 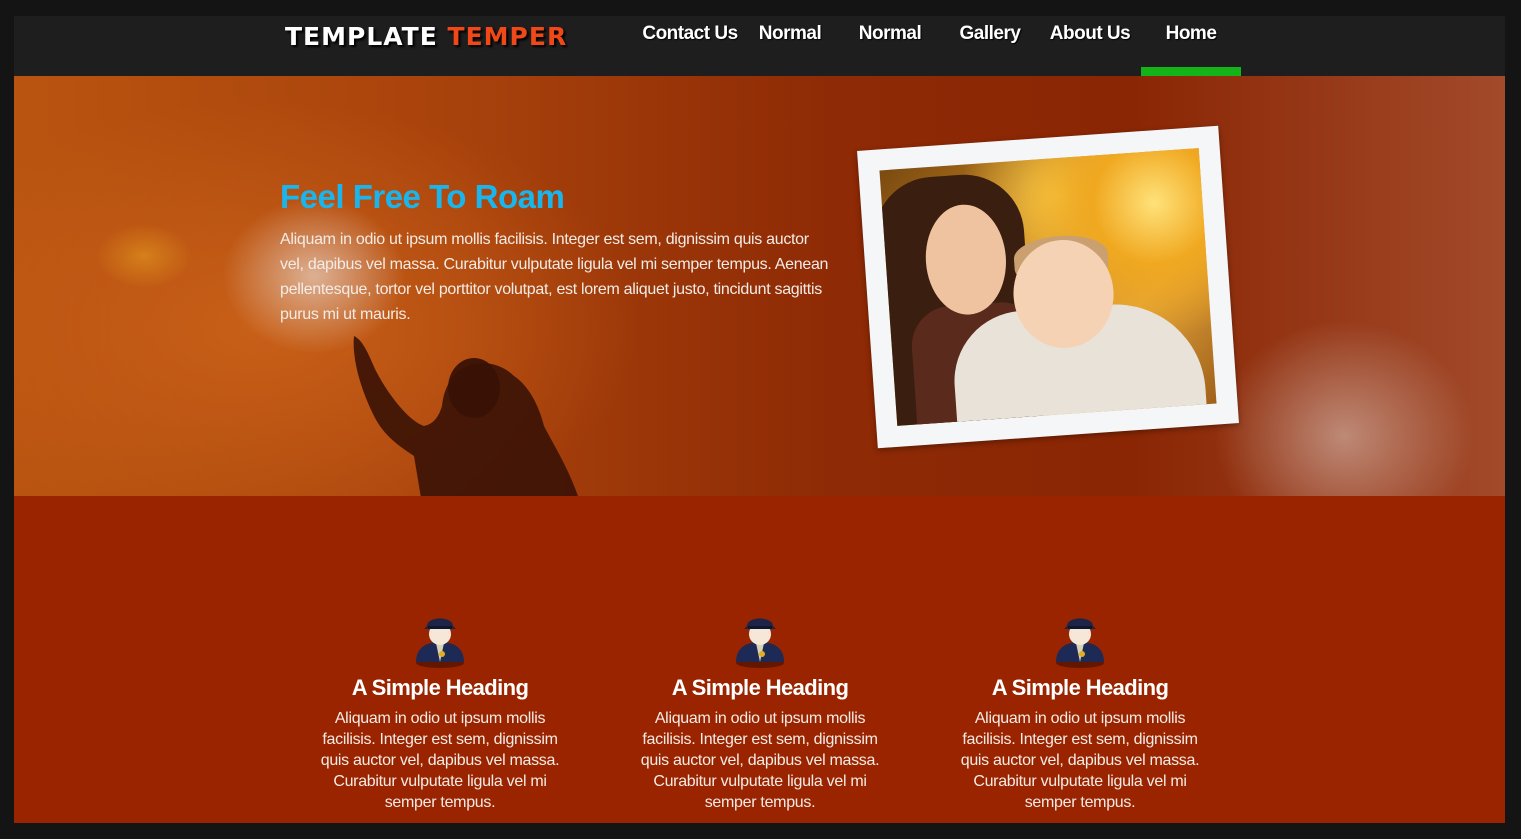 What do you see at coordinates (790, 46) in the screenshot?
I see `nav-item-normal: Normal` at bounding box center [790, 46].